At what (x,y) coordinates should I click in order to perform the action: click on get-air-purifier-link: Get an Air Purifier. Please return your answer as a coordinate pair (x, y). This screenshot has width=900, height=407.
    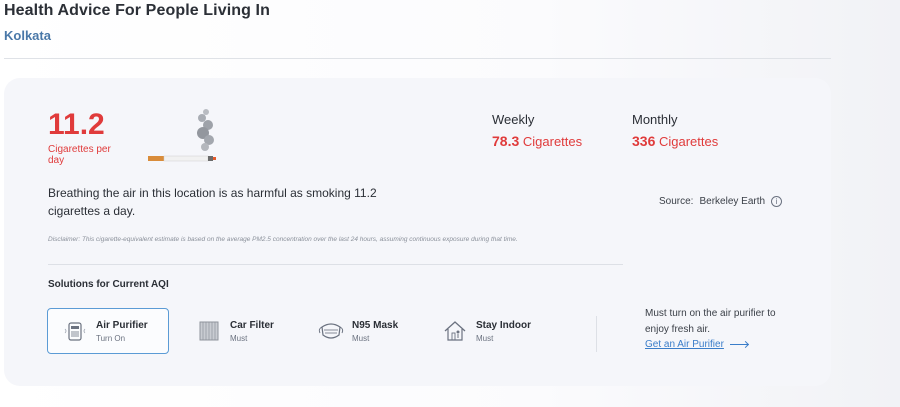
    Looking at the image, I should click on (696, 344).